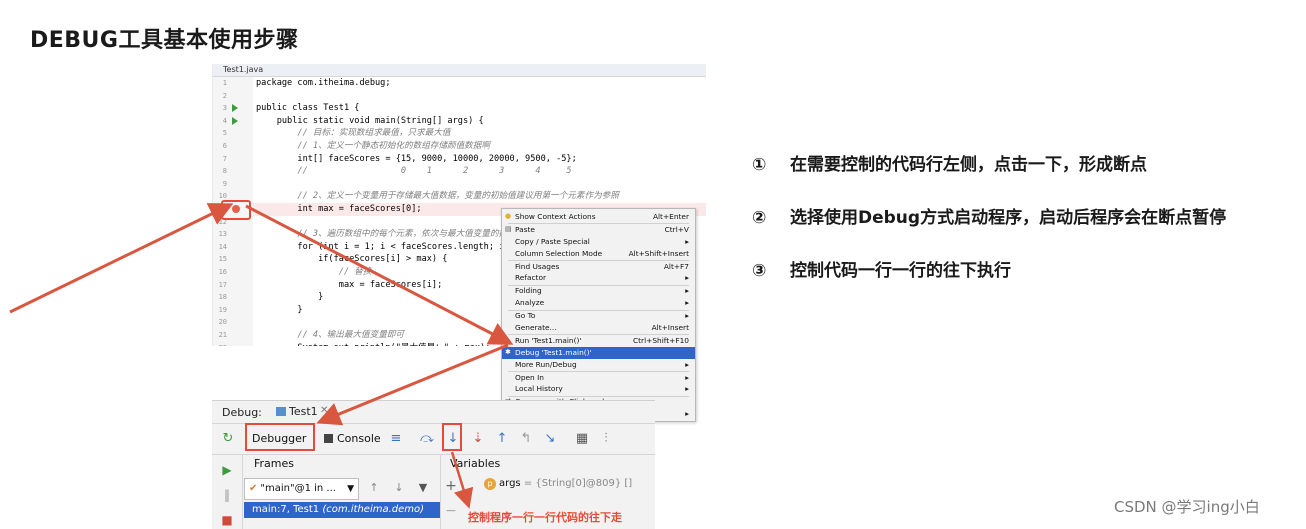 This screenshot has width=1306, height=529. What do you see at coordinates (121, 258) in the screenshot?
I see `arrow-to-breakpoint` at bounding box center [121, 258].